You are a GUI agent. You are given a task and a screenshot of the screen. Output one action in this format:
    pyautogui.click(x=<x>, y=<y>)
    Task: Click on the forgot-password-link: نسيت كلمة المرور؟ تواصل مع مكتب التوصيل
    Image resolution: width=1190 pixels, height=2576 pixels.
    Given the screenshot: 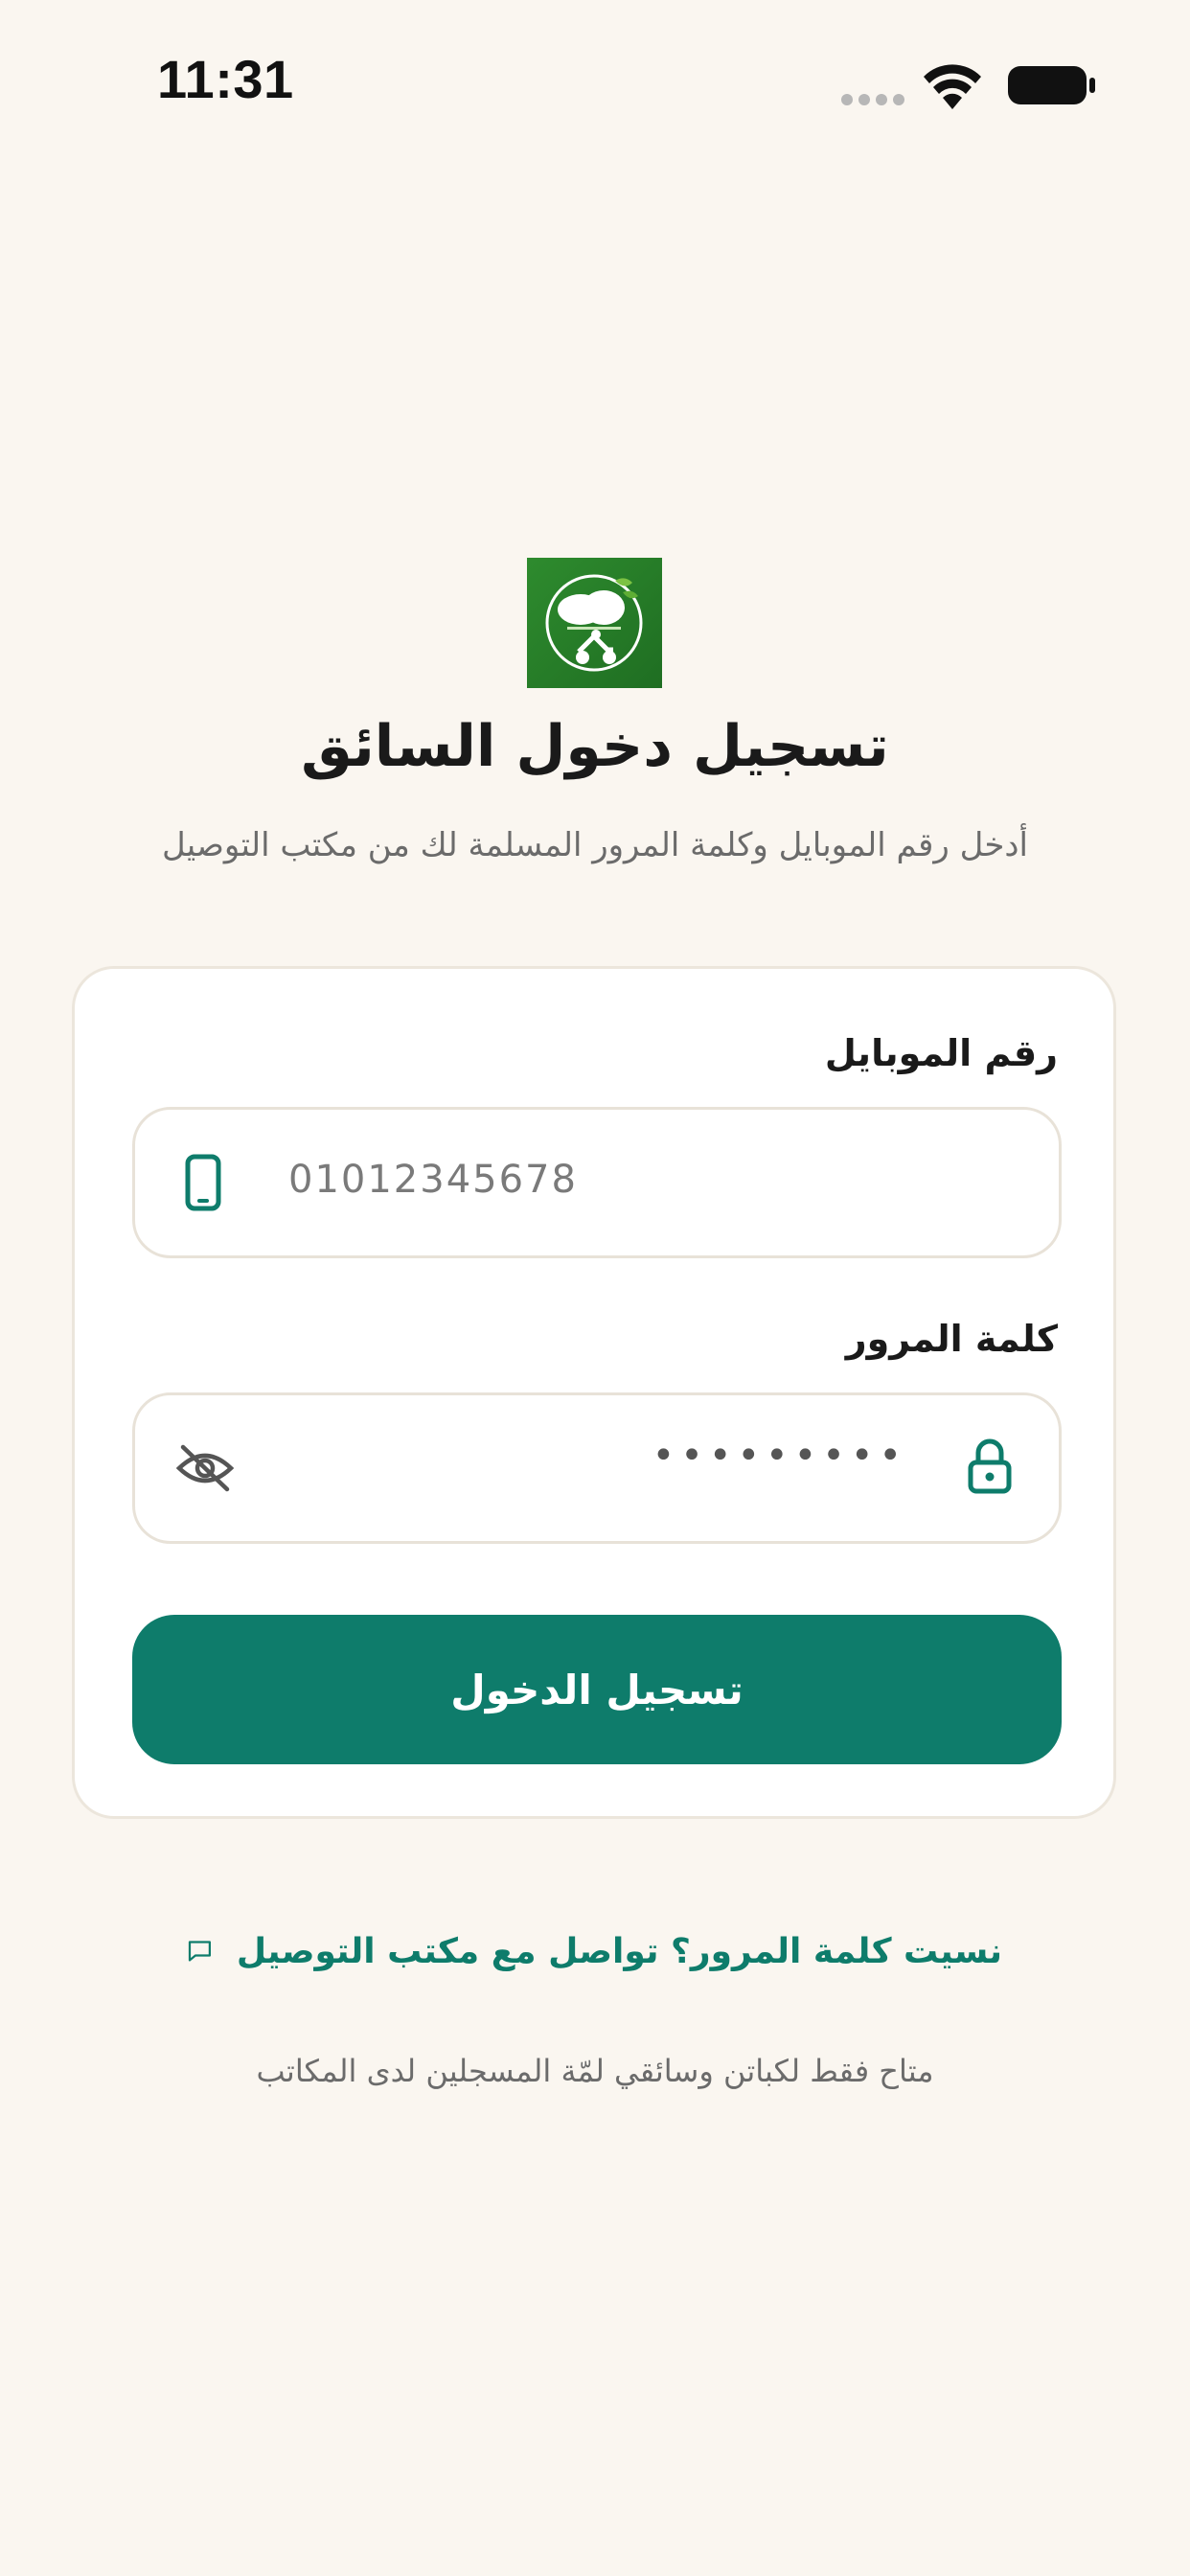 What is the action you would take?
    pyautogui.click(x=595, y=1951)
    